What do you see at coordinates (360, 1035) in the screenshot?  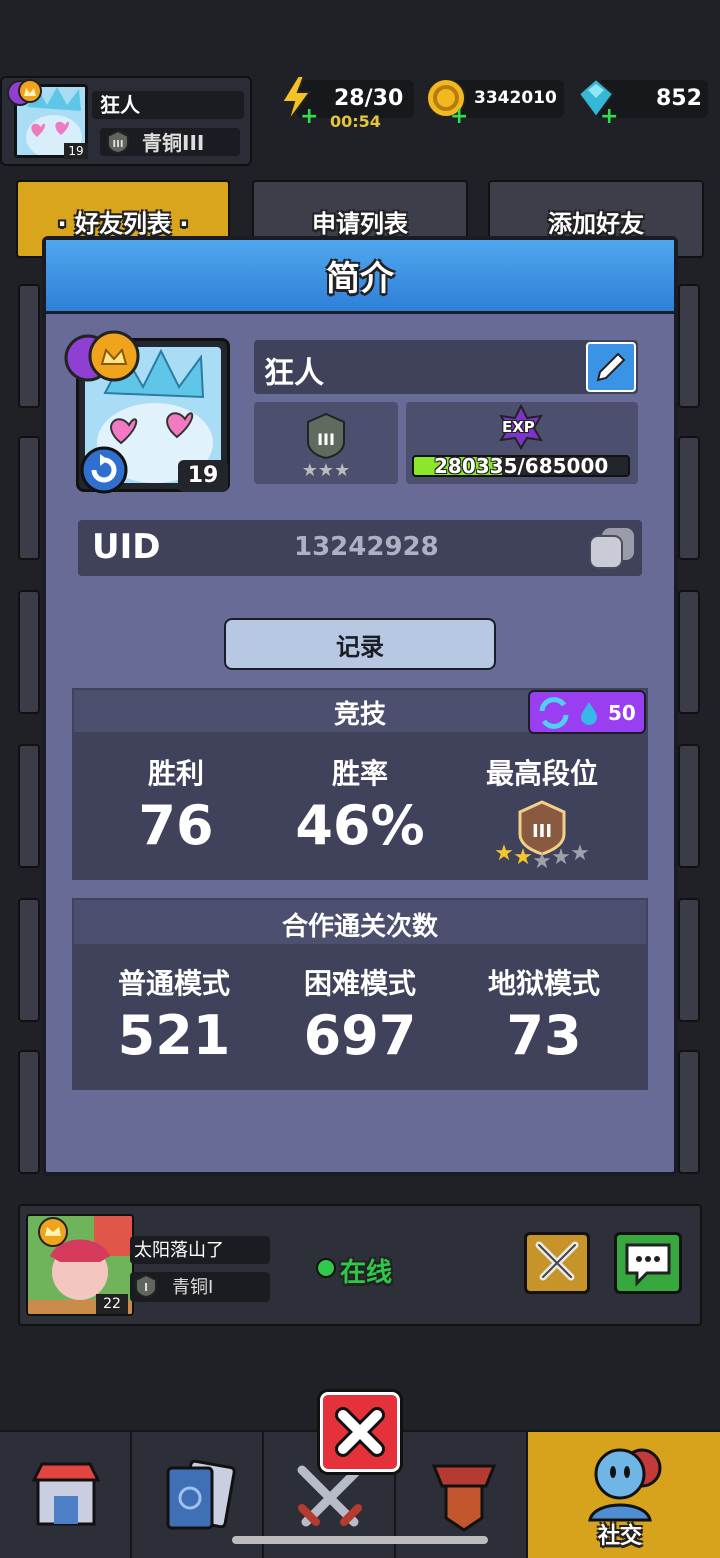 I see `hard-mode-value: 697` at bounding box center [360, 1035].